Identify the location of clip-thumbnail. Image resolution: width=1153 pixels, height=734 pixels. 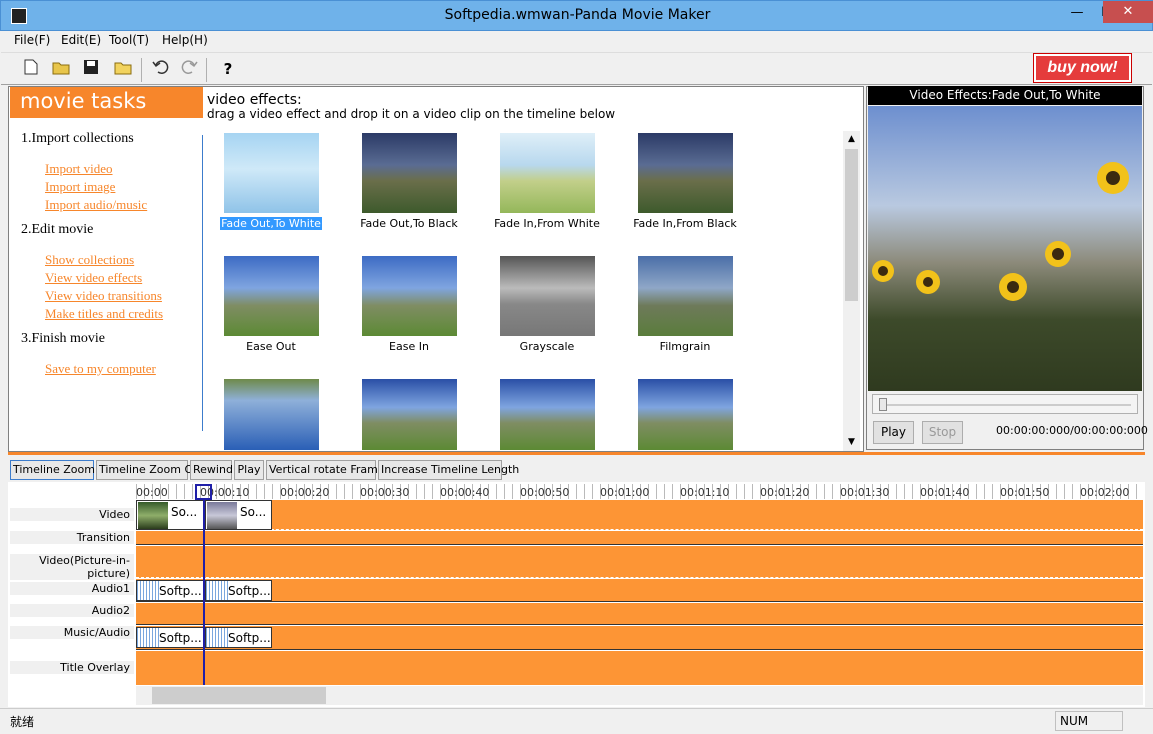
(222, 515).